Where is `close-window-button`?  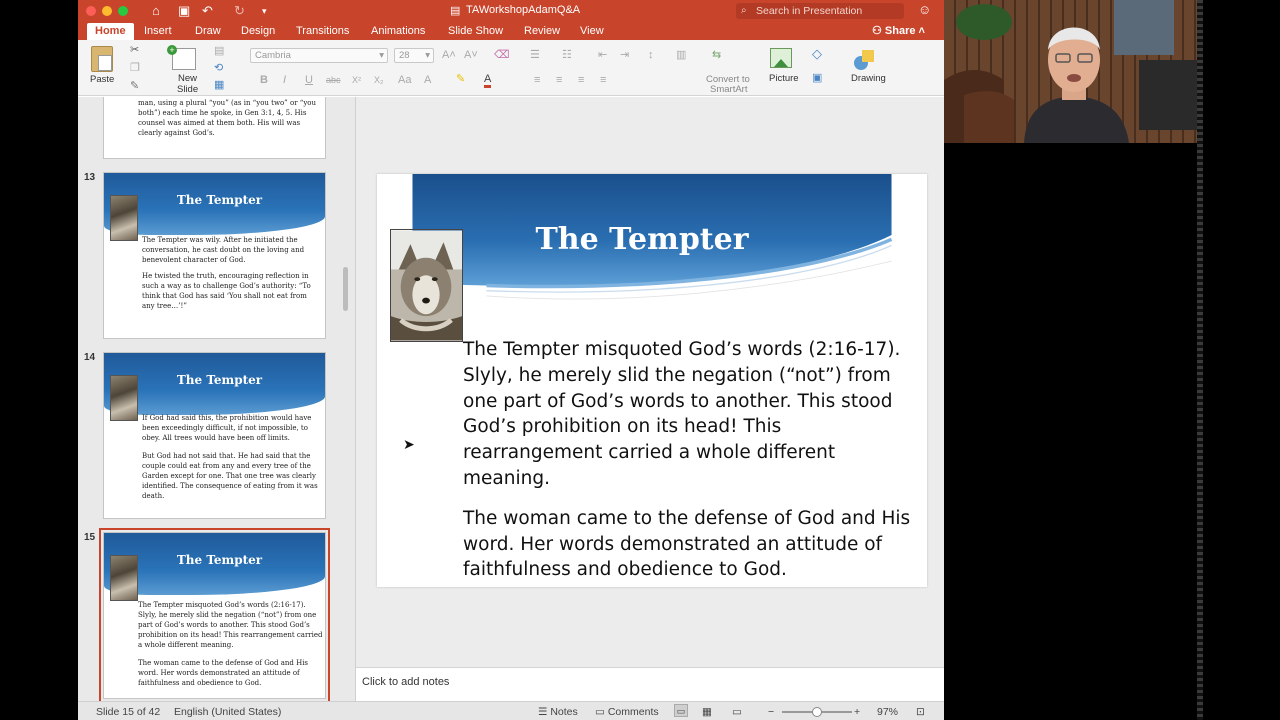
close-window-button is located at coordinates (91, 11).